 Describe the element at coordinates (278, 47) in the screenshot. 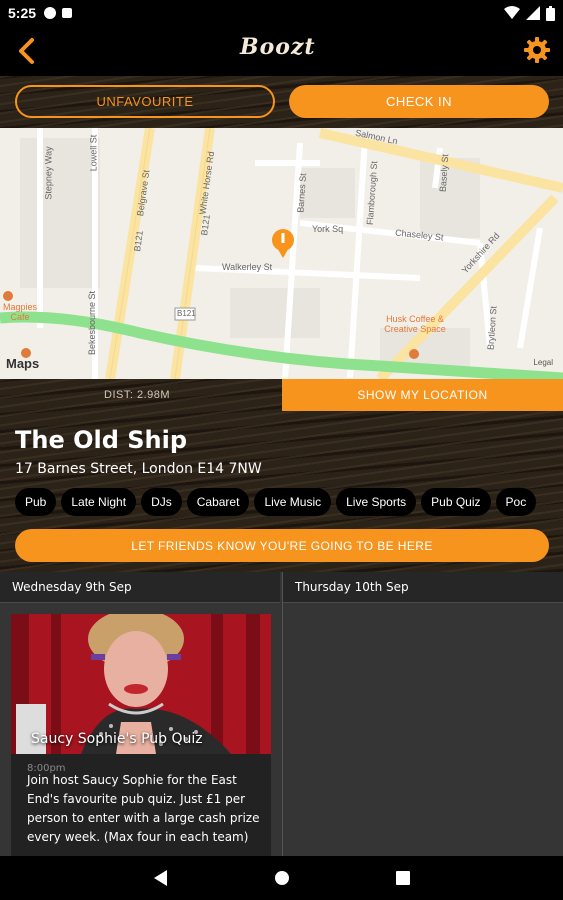

I see `app-logo: Boozt` at that location.